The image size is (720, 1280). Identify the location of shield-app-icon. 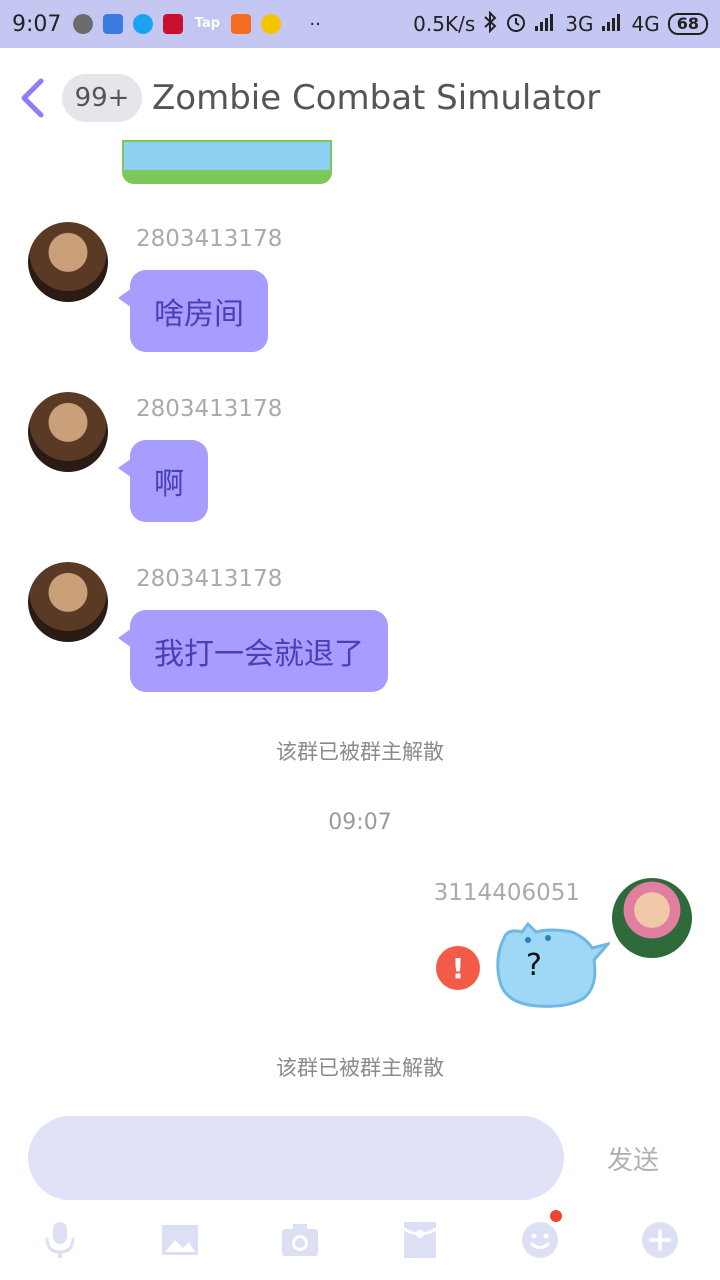
(83, 24).